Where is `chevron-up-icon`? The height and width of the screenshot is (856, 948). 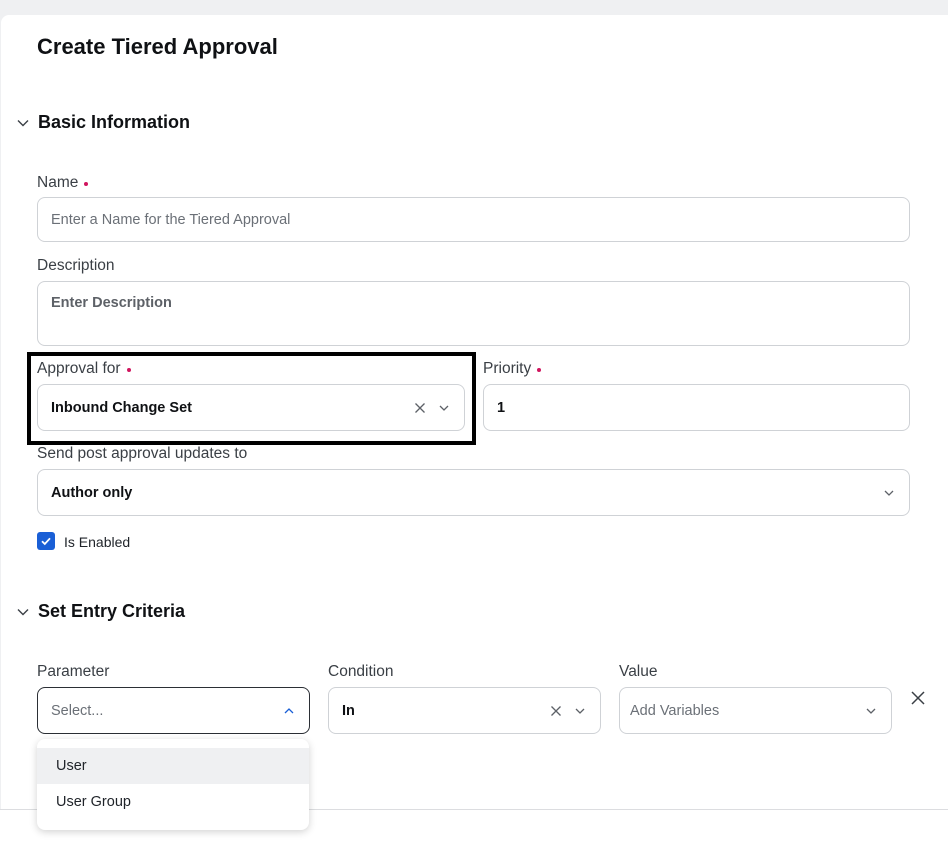 chevron-up-icon is located at coordinates (289, 711).